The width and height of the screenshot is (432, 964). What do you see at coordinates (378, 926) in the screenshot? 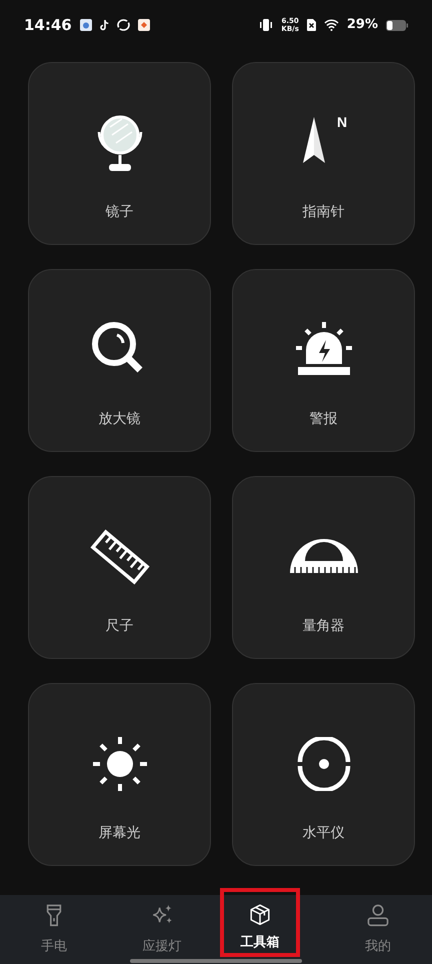
I see `nav-tab: 我的` at bounding box center [378, 926].